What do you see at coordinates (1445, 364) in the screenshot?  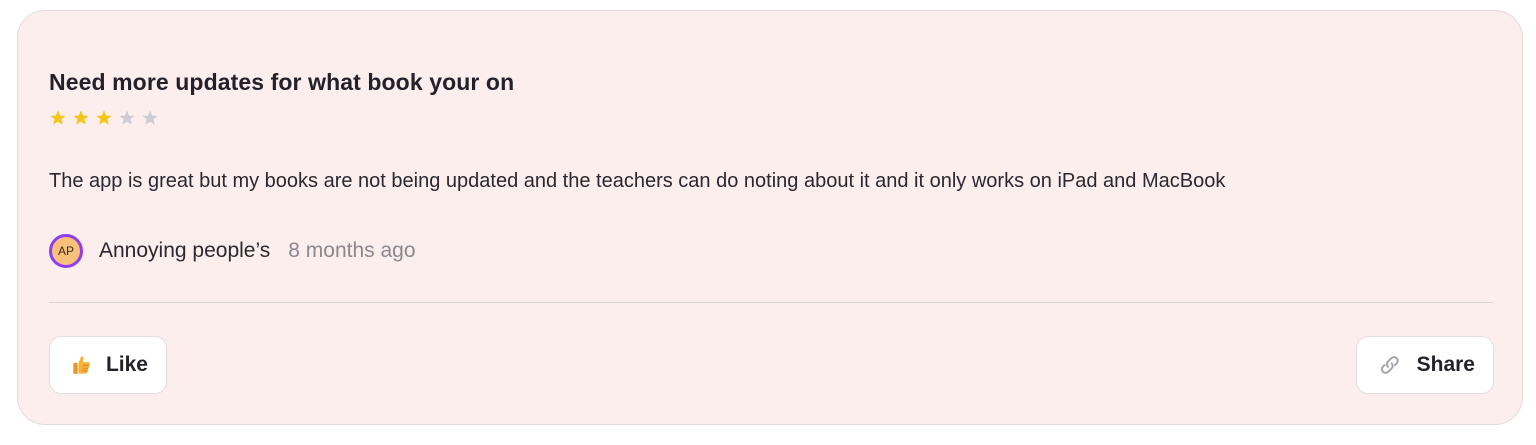 I see `share-label: Share` at bounding box center [1445, 364].